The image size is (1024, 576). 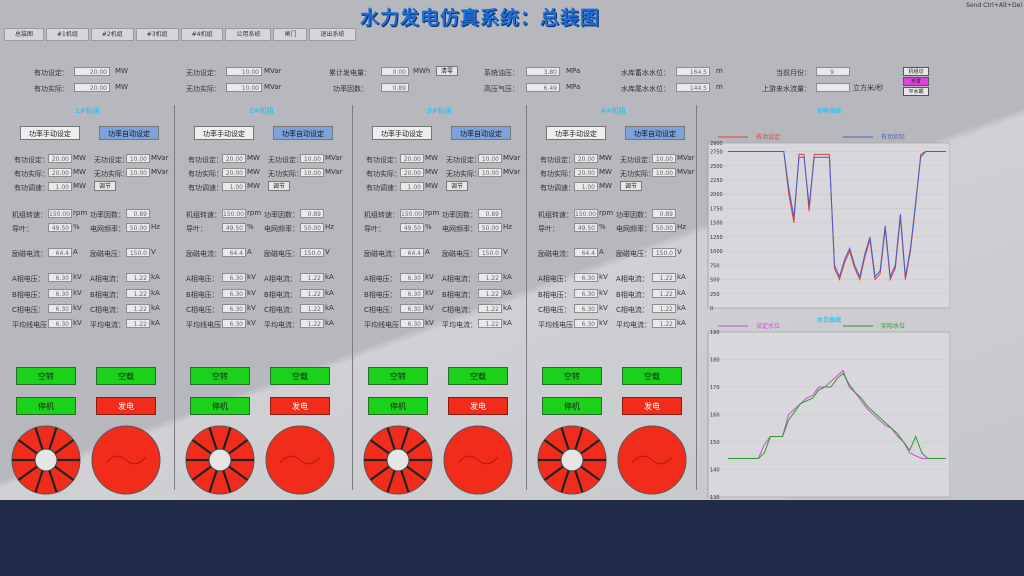 I want to click on y-tick-label: 180, so click(x=715, y=361).